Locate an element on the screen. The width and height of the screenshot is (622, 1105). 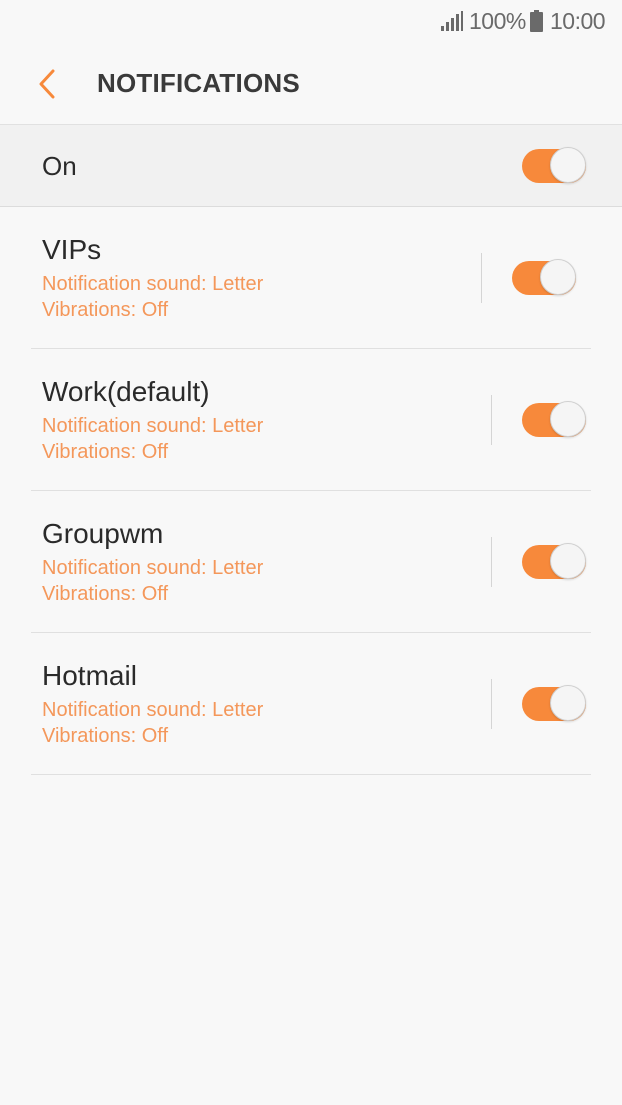
master-toggle is located at coordinates (554, 165).